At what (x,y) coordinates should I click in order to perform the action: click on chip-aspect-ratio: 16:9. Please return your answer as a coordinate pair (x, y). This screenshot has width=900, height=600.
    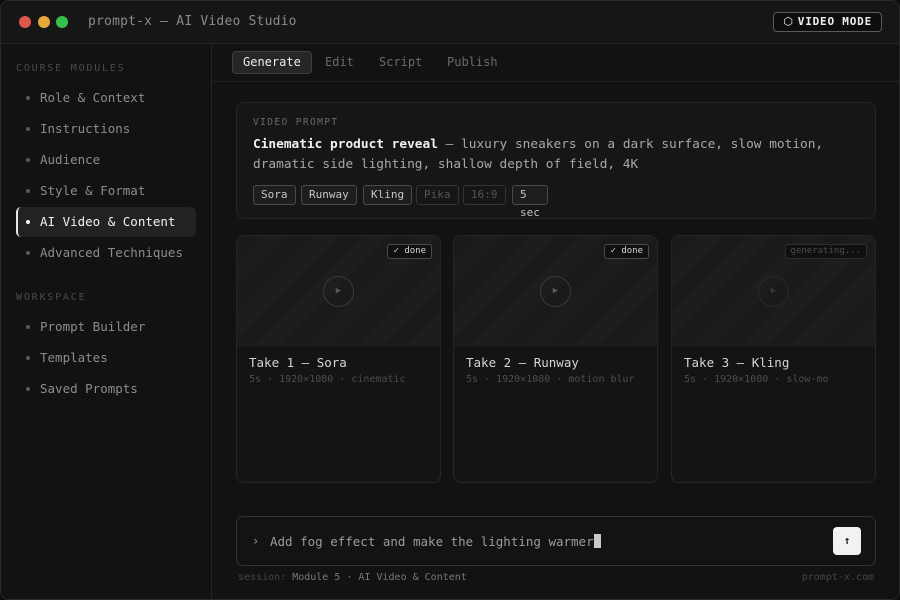
    Looking at the image, I should click on (484, 195).